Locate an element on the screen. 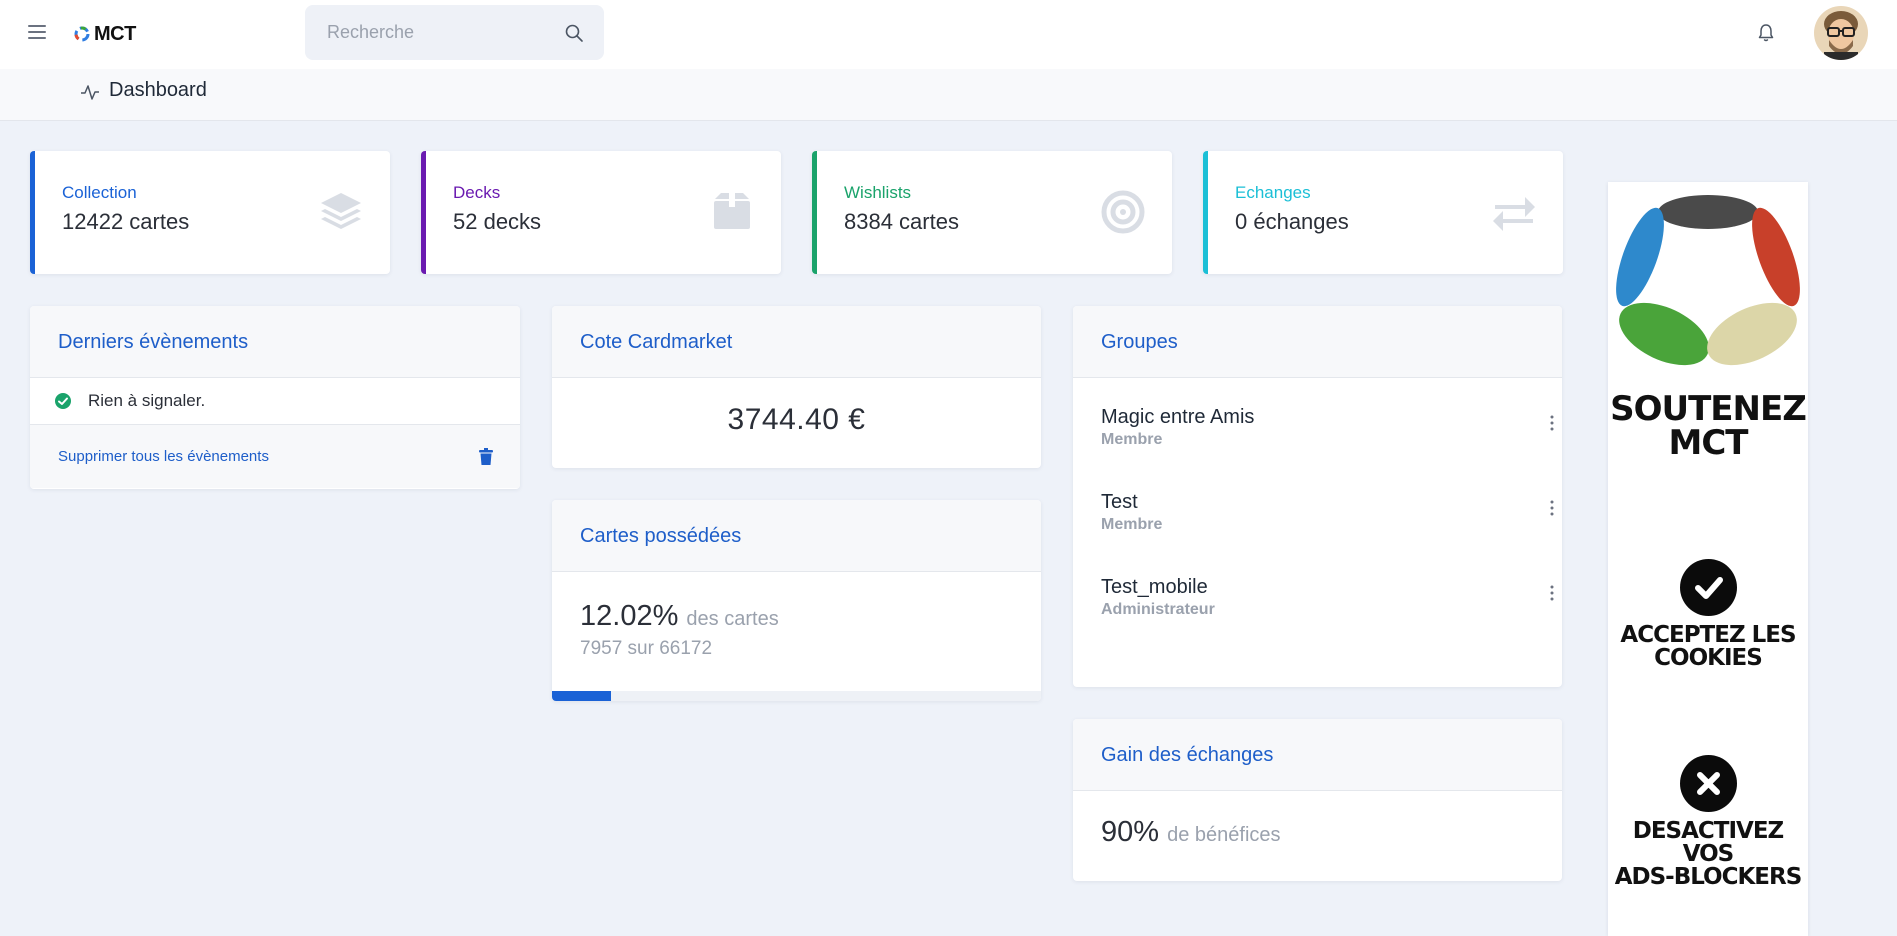 Image resolution: width=1897 pixels, height=936 pixels. checkmark-icon is located at coordinates (1708, 587).